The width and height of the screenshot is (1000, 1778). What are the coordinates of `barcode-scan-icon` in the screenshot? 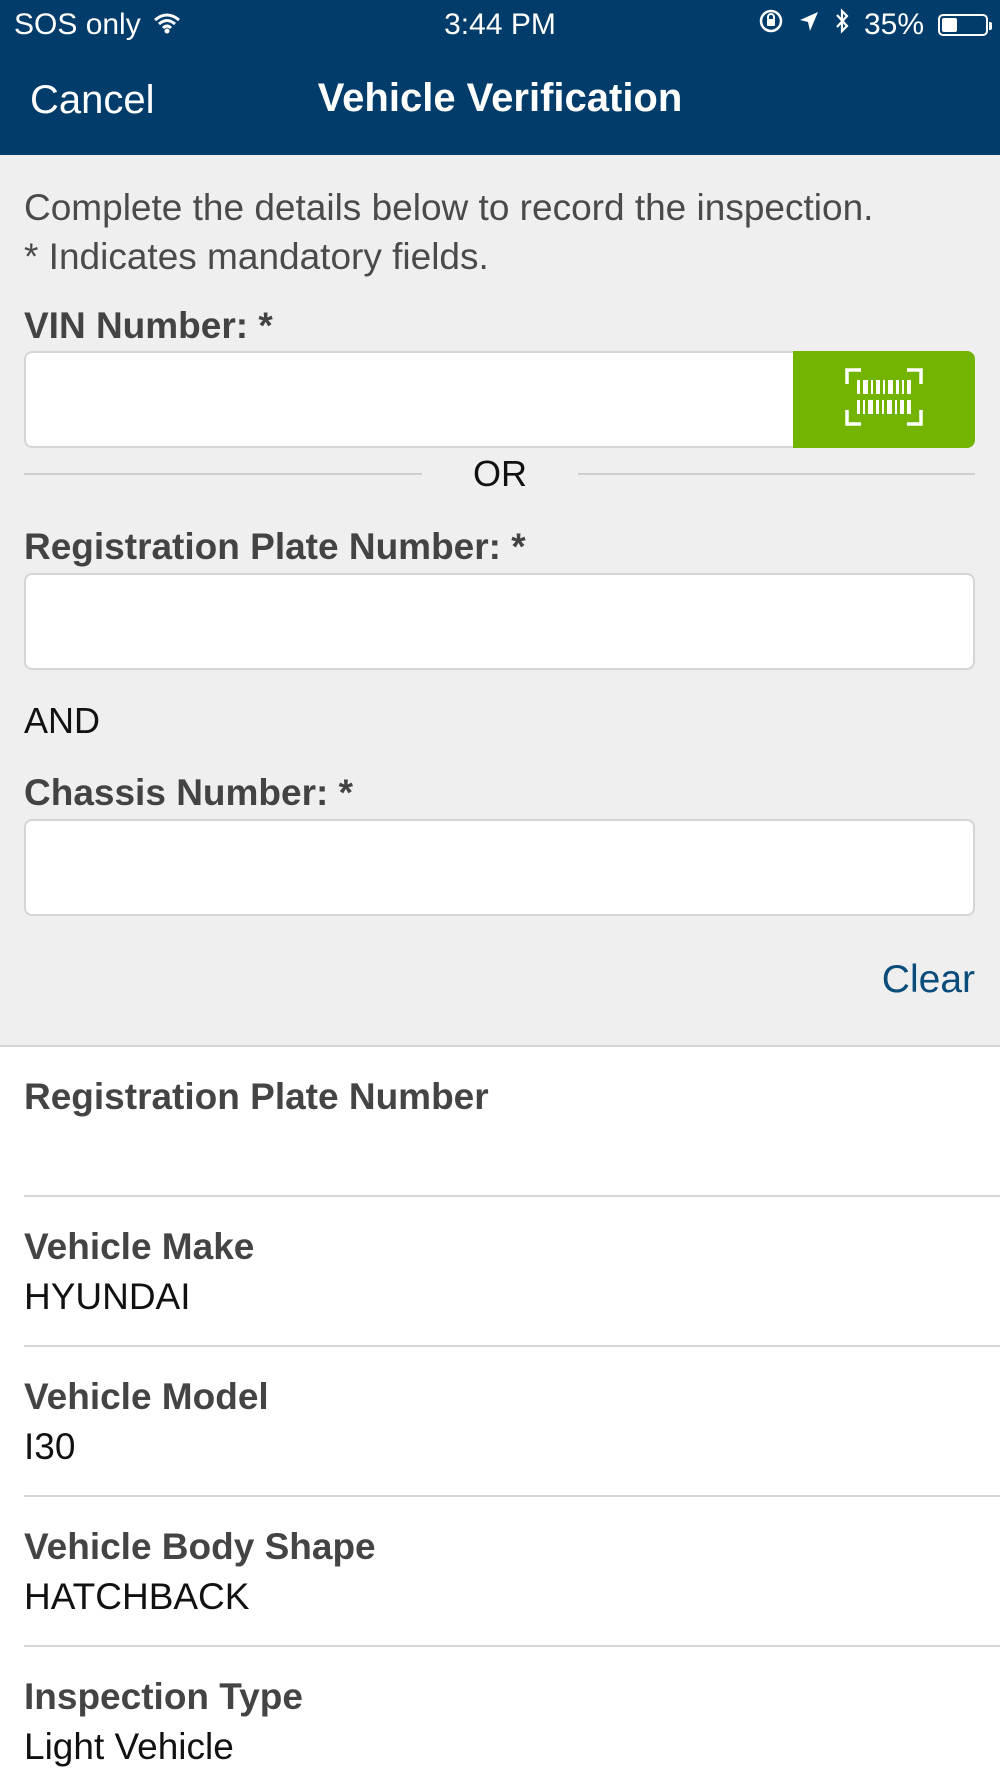 It's located at (884, 399).